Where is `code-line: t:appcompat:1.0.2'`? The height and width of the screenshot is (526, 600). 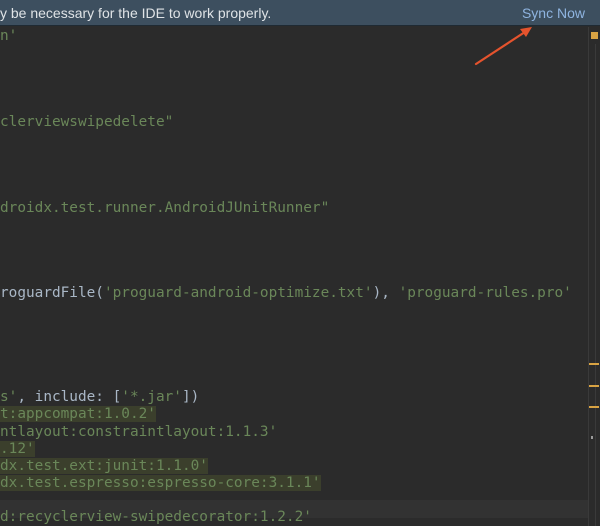 code-line: t:appcompat:1.0.2' is located at coordinates (78, 414).